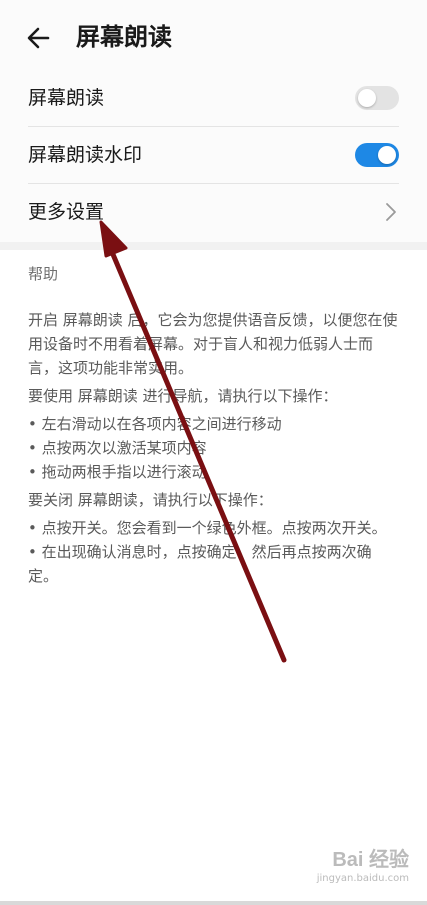  I want to click on setting-label: 屏幕朗读, so click(66, 98).